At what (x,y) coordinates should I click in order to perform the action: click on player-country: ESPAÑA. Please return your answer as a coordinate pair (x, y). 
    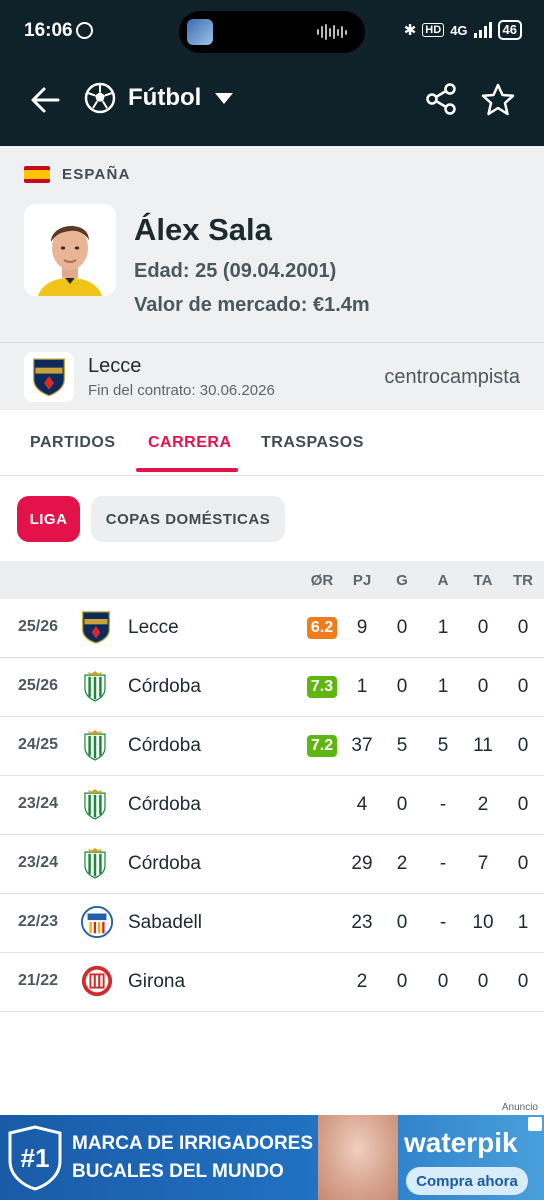
    Looking at the image, I should click on (77, 174).